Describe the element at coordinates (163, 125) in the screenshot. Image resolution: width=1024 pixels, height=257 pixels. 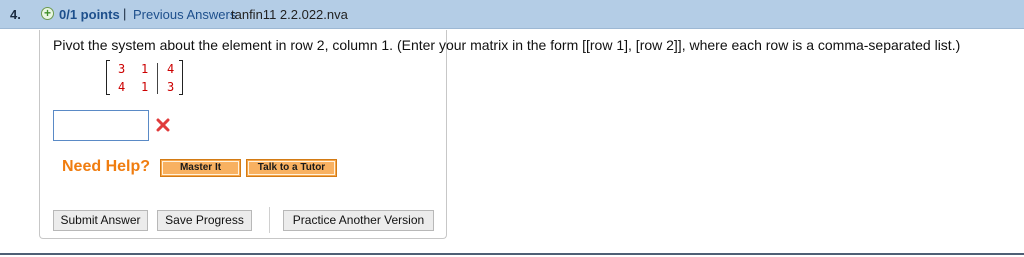
I see `incorrect-x-icon` at that location.